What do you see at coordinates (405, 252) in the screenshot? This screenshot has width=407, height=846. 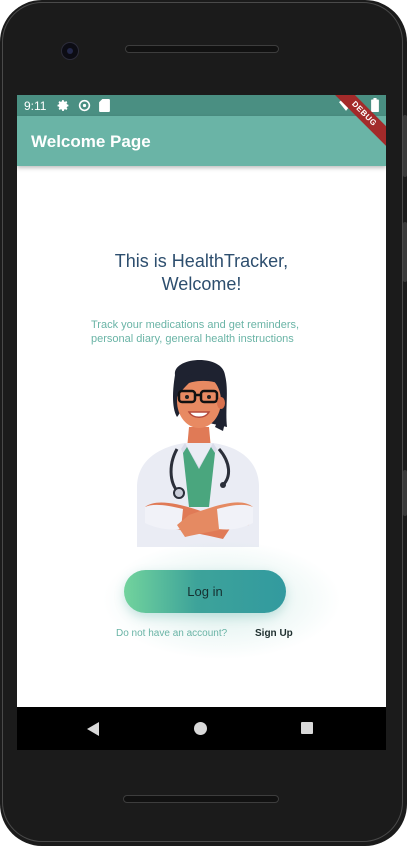 I see `volume-up-button` at bounding box center [405, 252].